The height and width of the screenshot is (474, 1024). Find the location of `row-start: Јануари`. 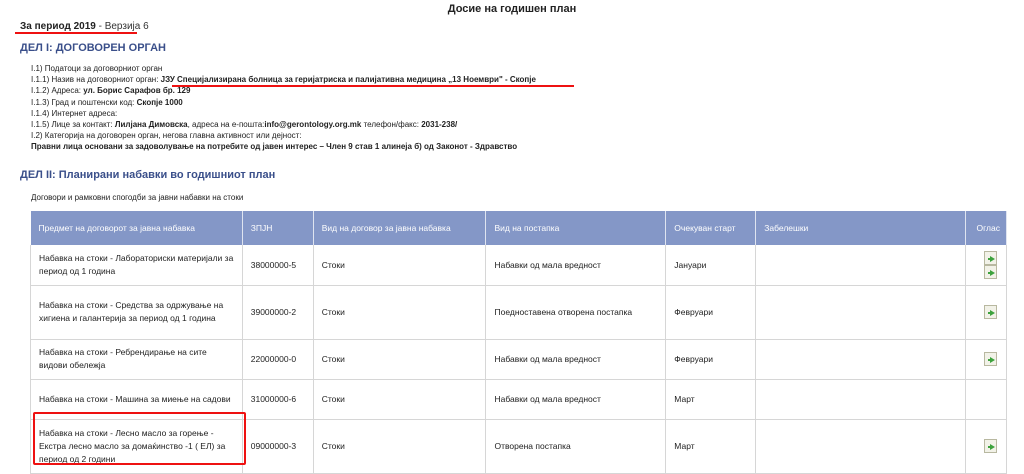

row-start: Јануари is located at coordinates (711, 265).